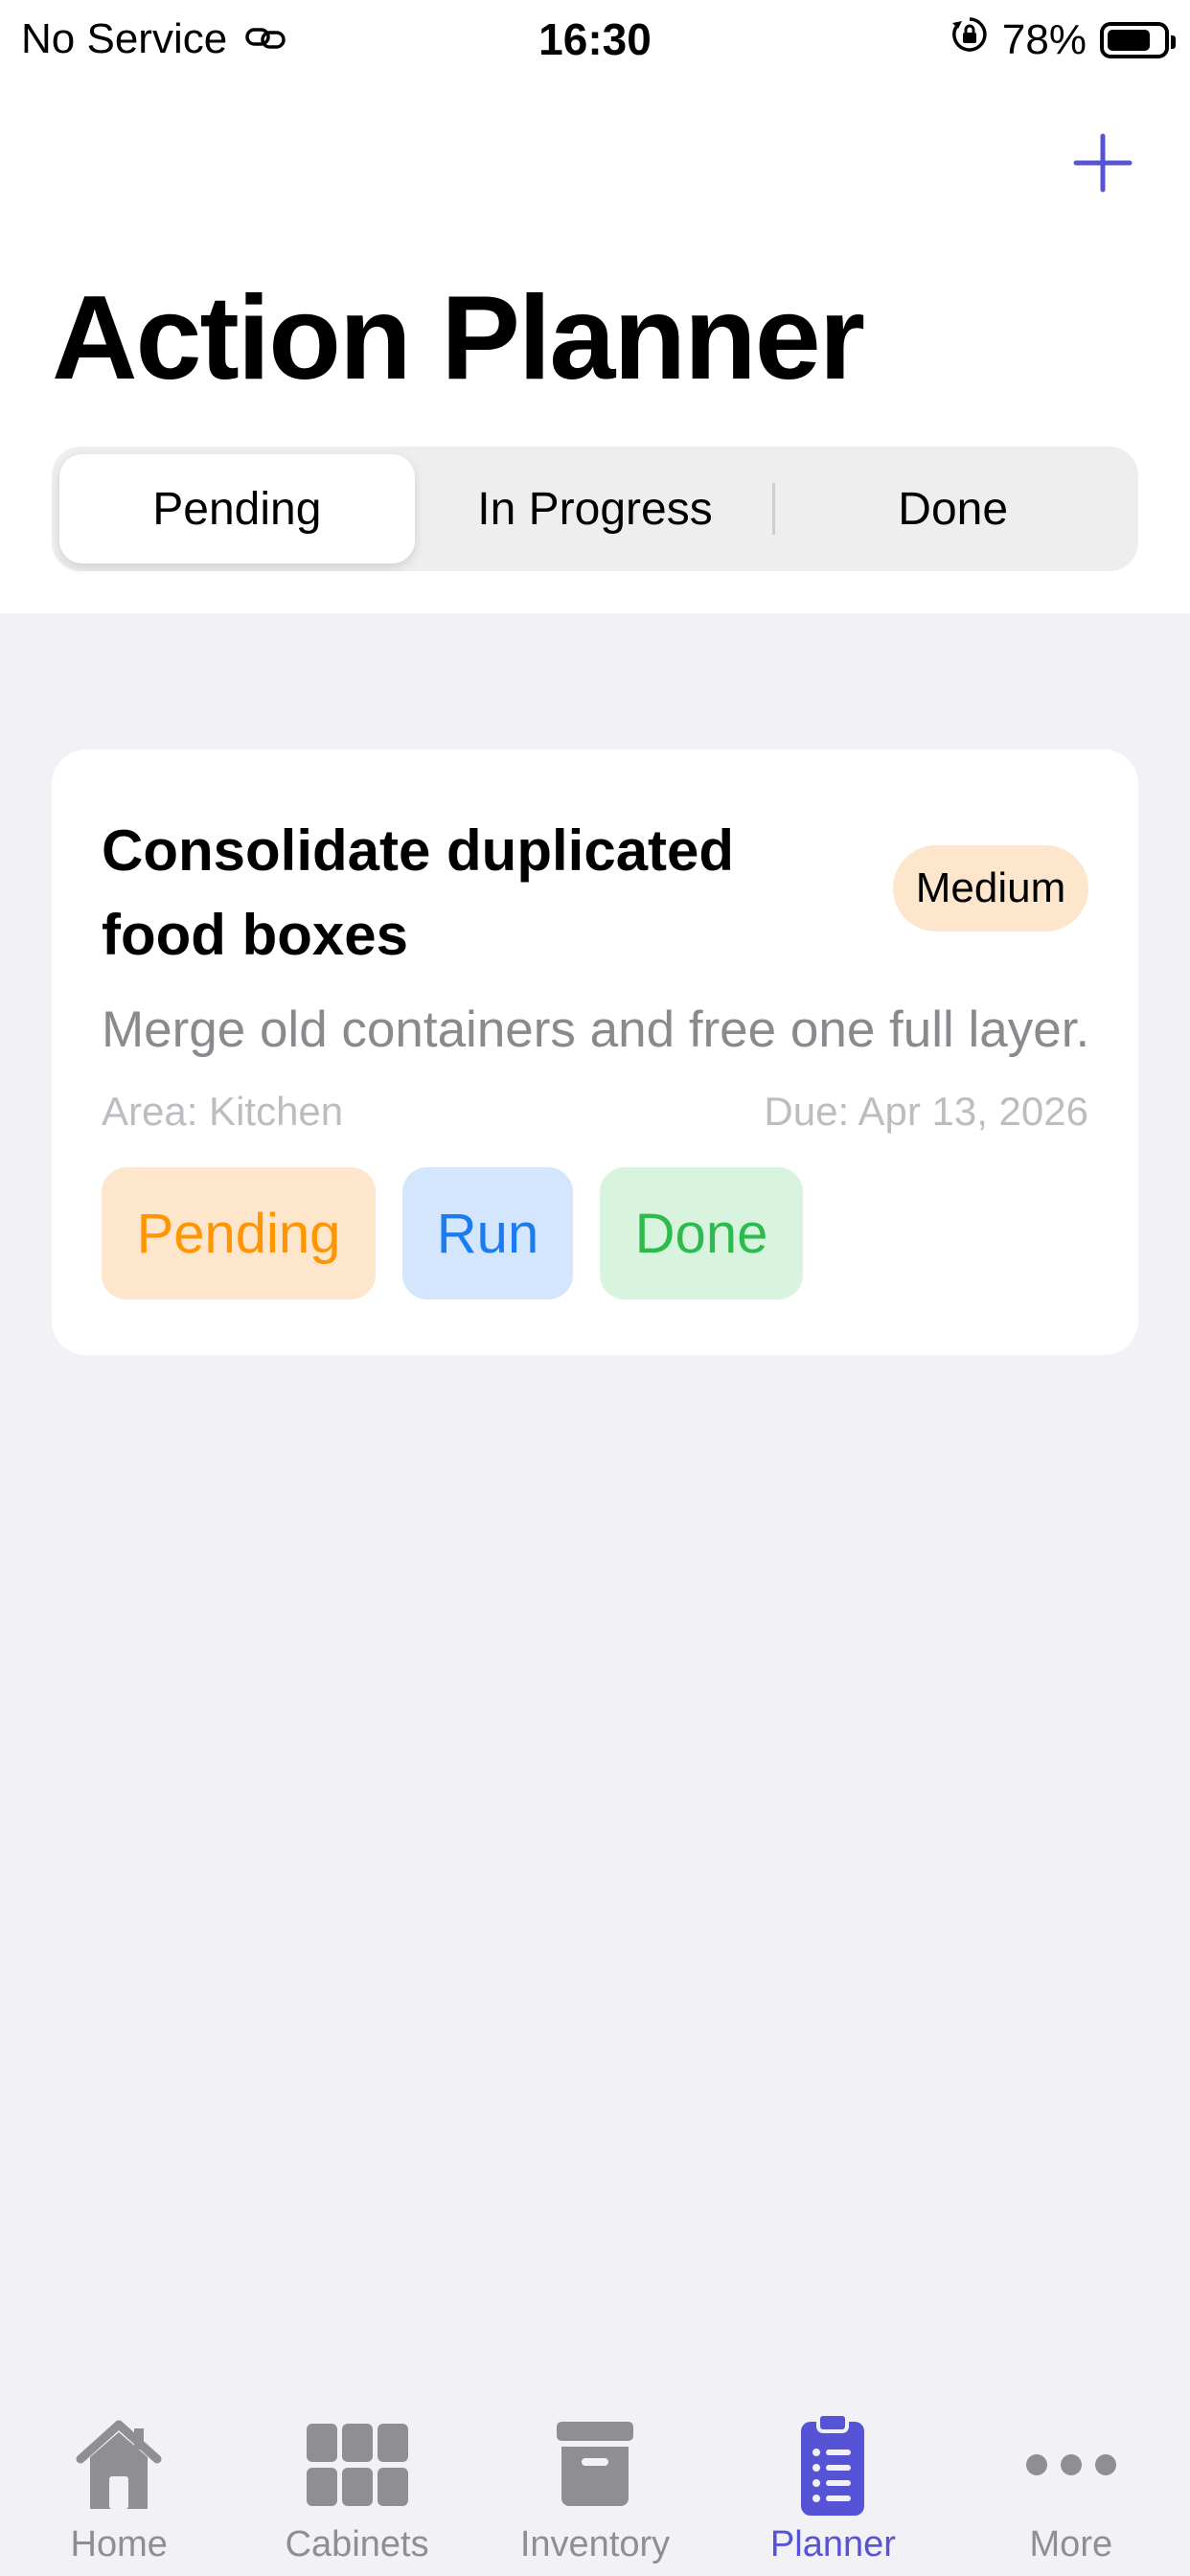  I want to click on tab-home: Home, so click(119, 2475).